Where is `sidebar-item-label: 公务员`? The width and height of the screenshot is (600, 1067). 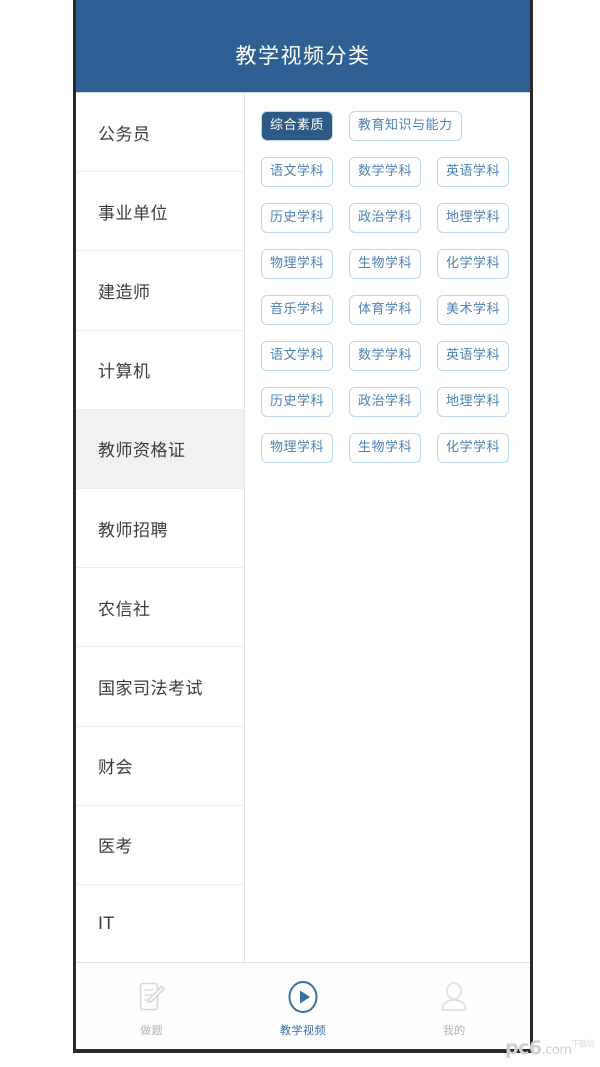 sidebar-item-label: 公务员 is located at coordinates (124, 134).